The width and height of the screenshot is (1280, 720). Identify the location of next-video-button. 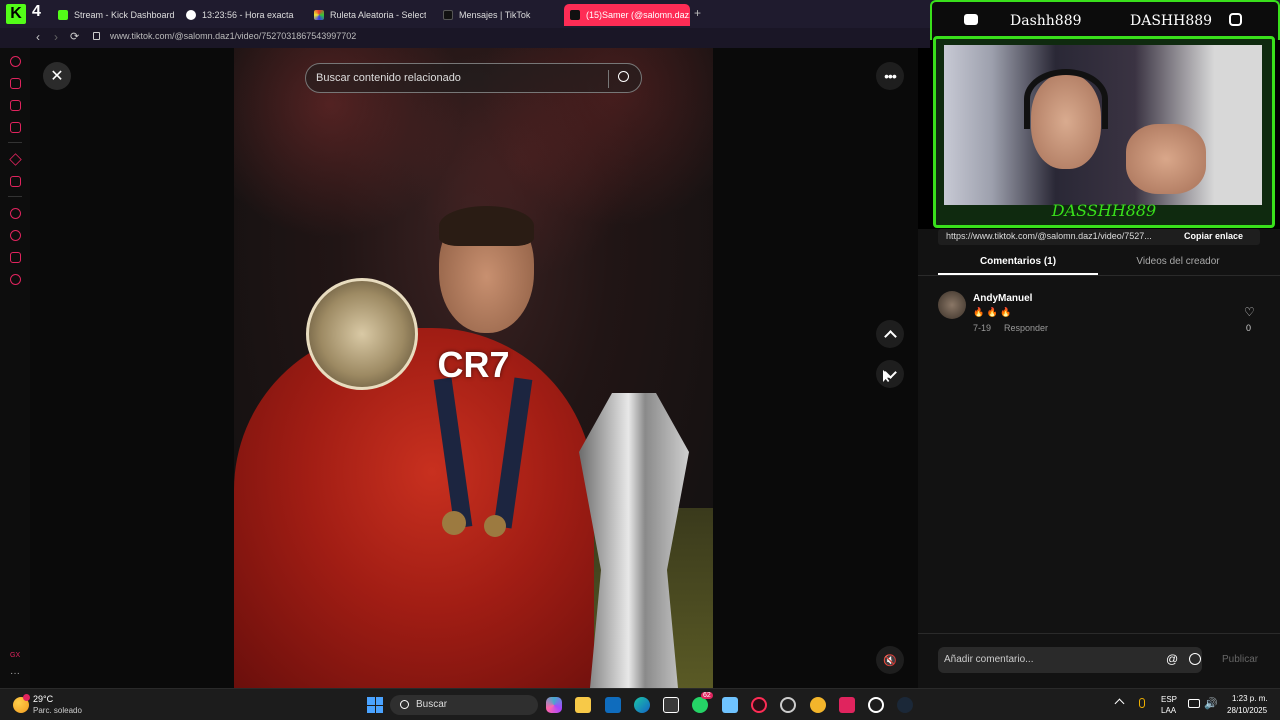
(890, 374).